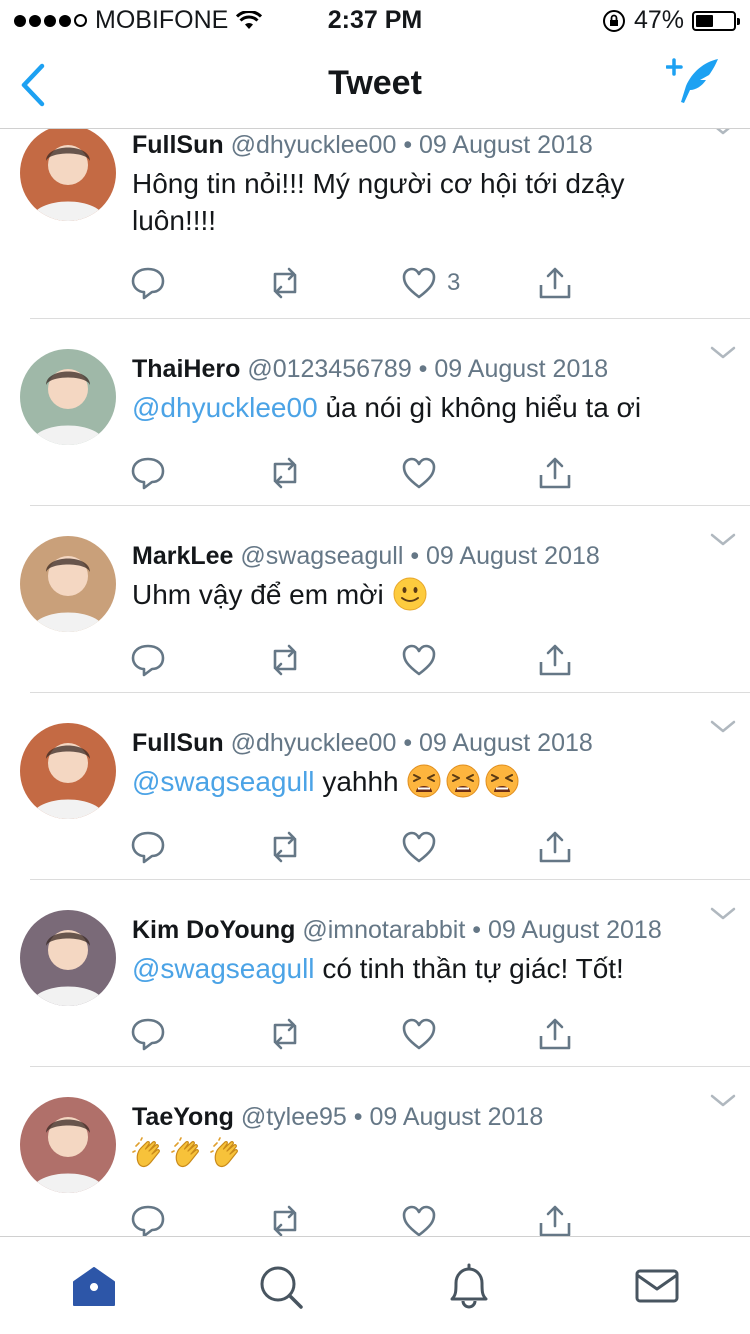 The width and height of the screenshot is (750, 1334). Describe the element at coordinates (422, 407) in the screenshot. I see `tweet-text: @dhyucklee00 ủa nói gì không hiểu ta ơi` at that location.